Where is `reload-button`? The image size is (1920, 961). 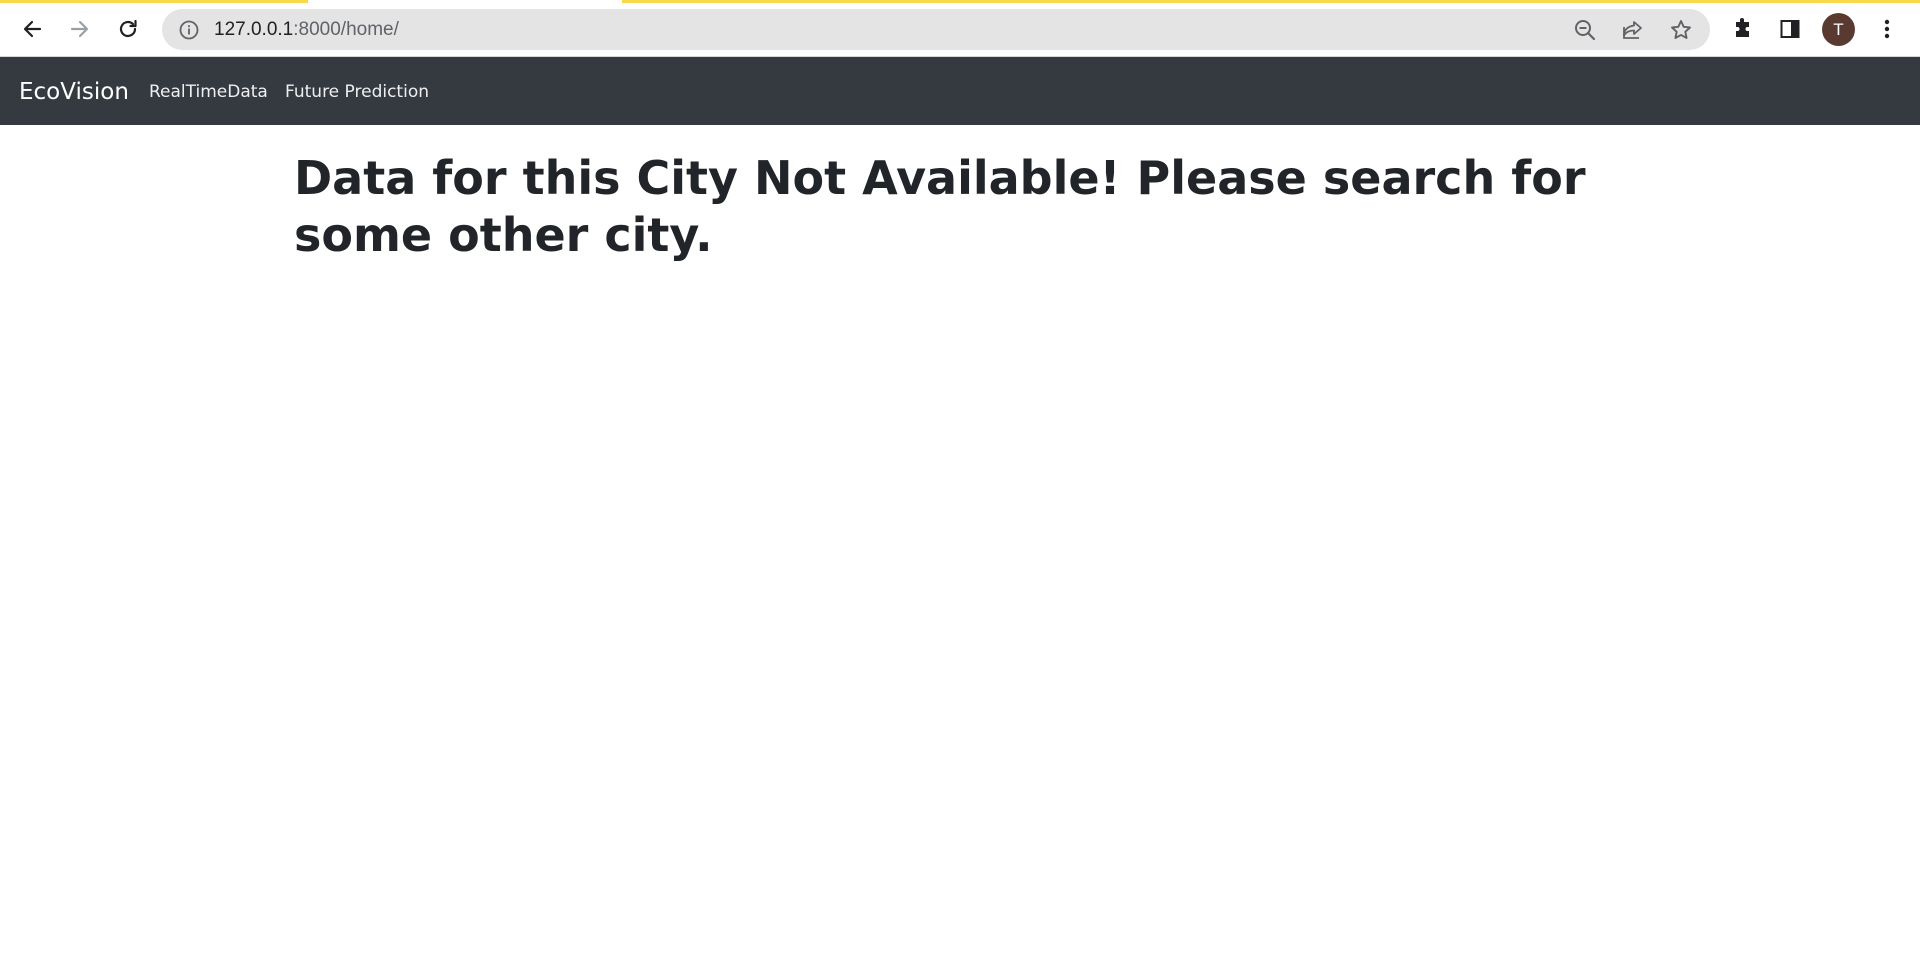 reload-button is located at coordinates (128, 29).